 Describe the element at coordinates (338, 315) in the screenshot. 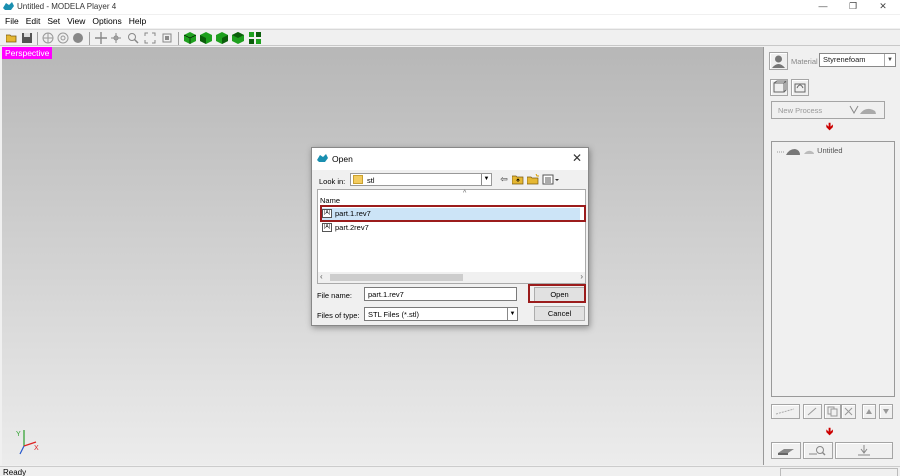

I see `file-type-label: Files of type:` at that location.